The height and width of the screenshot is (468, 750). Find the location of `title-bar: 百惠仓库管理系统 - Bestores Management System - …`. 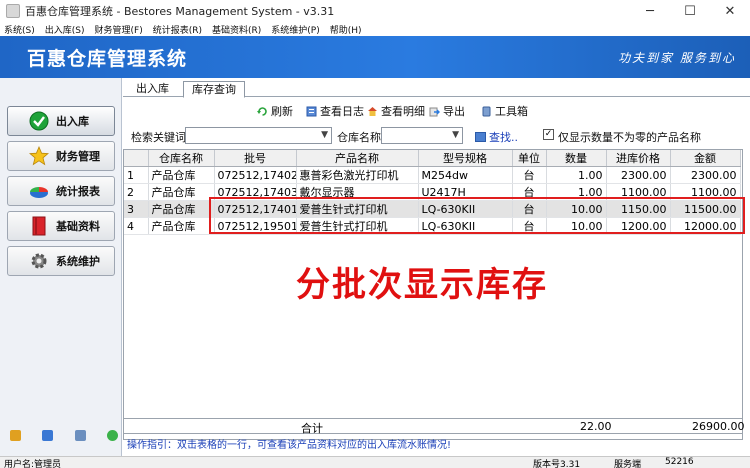

title-bar: 百惠仓库管理系统 - Bestores Management System - … is located at coordinates (375, 11).